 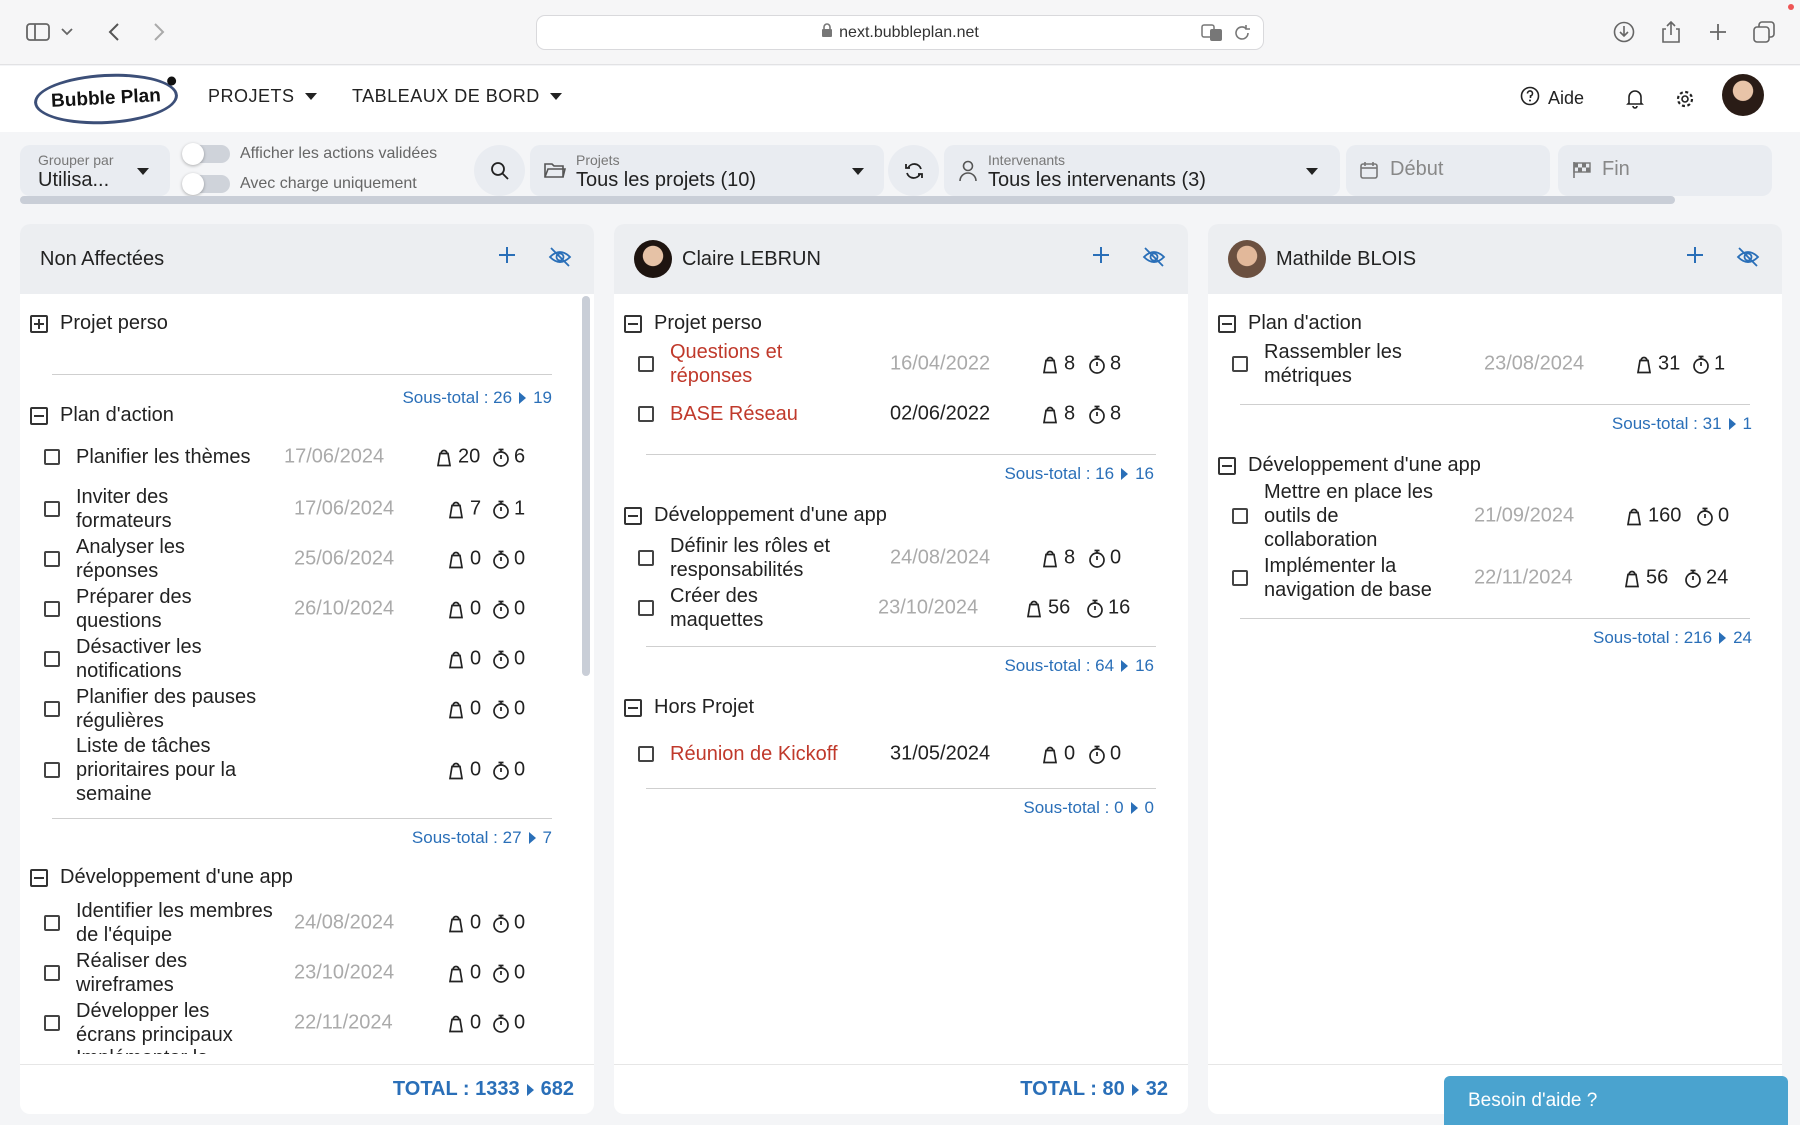 What do you see at coordinates (745, 608) in the screenshot?
I see `task-name: Créer des maquettes` at bounding box center [745, 608].